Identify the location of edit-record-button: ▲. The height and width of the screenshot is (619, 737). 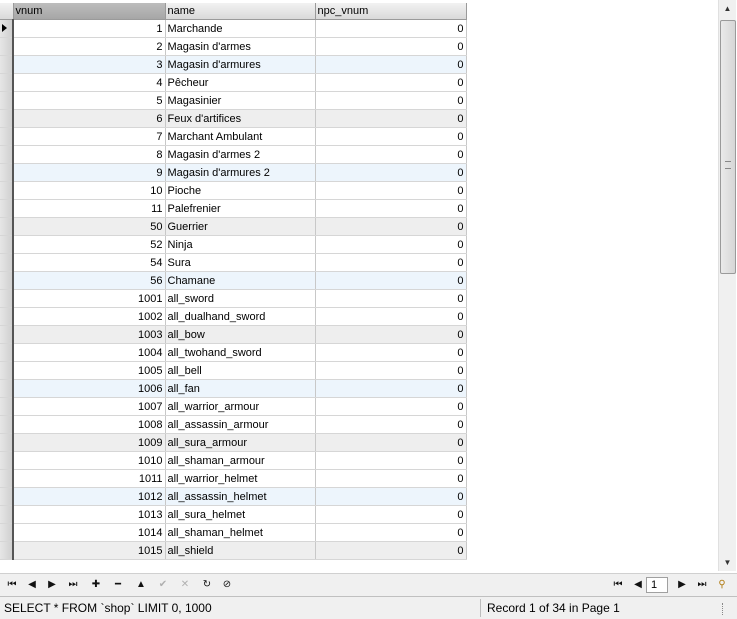
(141, 585).